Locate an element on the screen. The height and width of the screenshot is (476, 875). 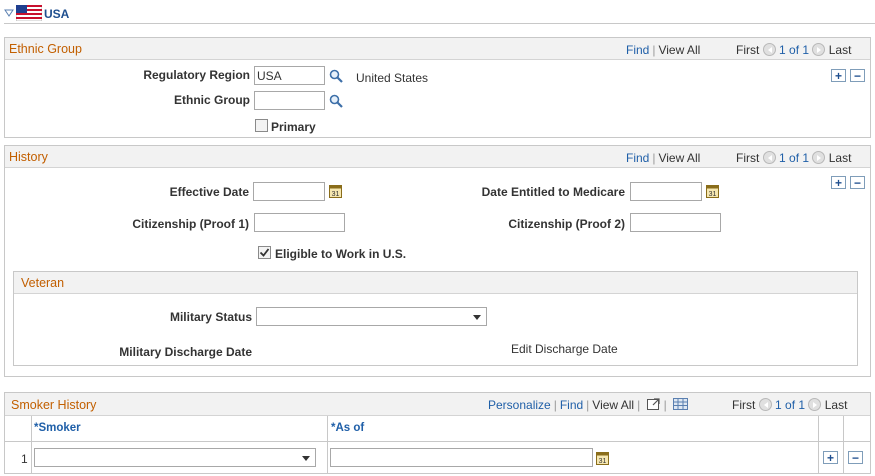
ethnic-group-nav: Find | View All is located at coordinates (663, 50).